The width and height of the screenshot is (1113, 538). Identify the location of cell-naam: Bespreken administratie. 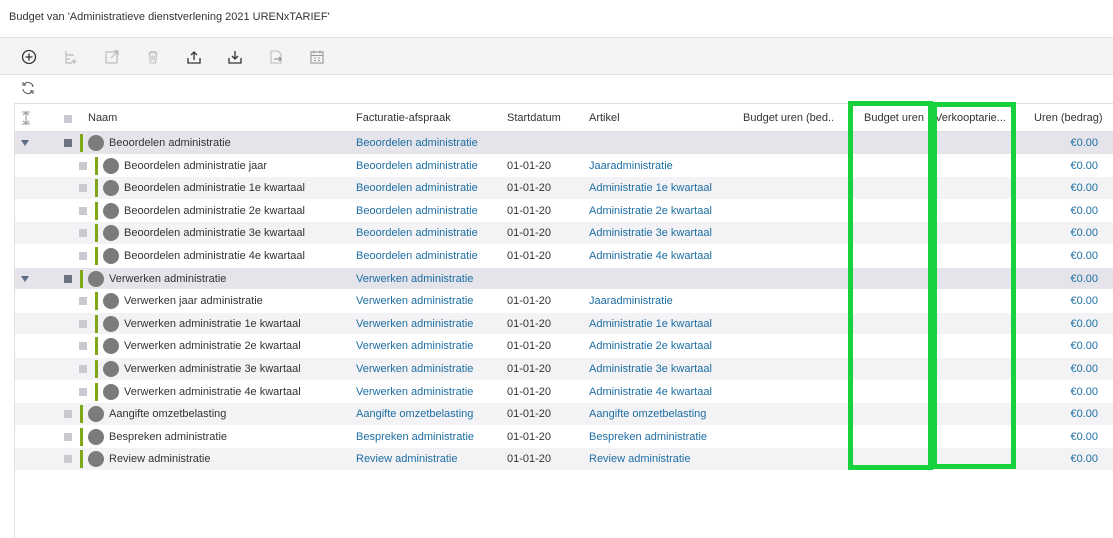
(168, 437).